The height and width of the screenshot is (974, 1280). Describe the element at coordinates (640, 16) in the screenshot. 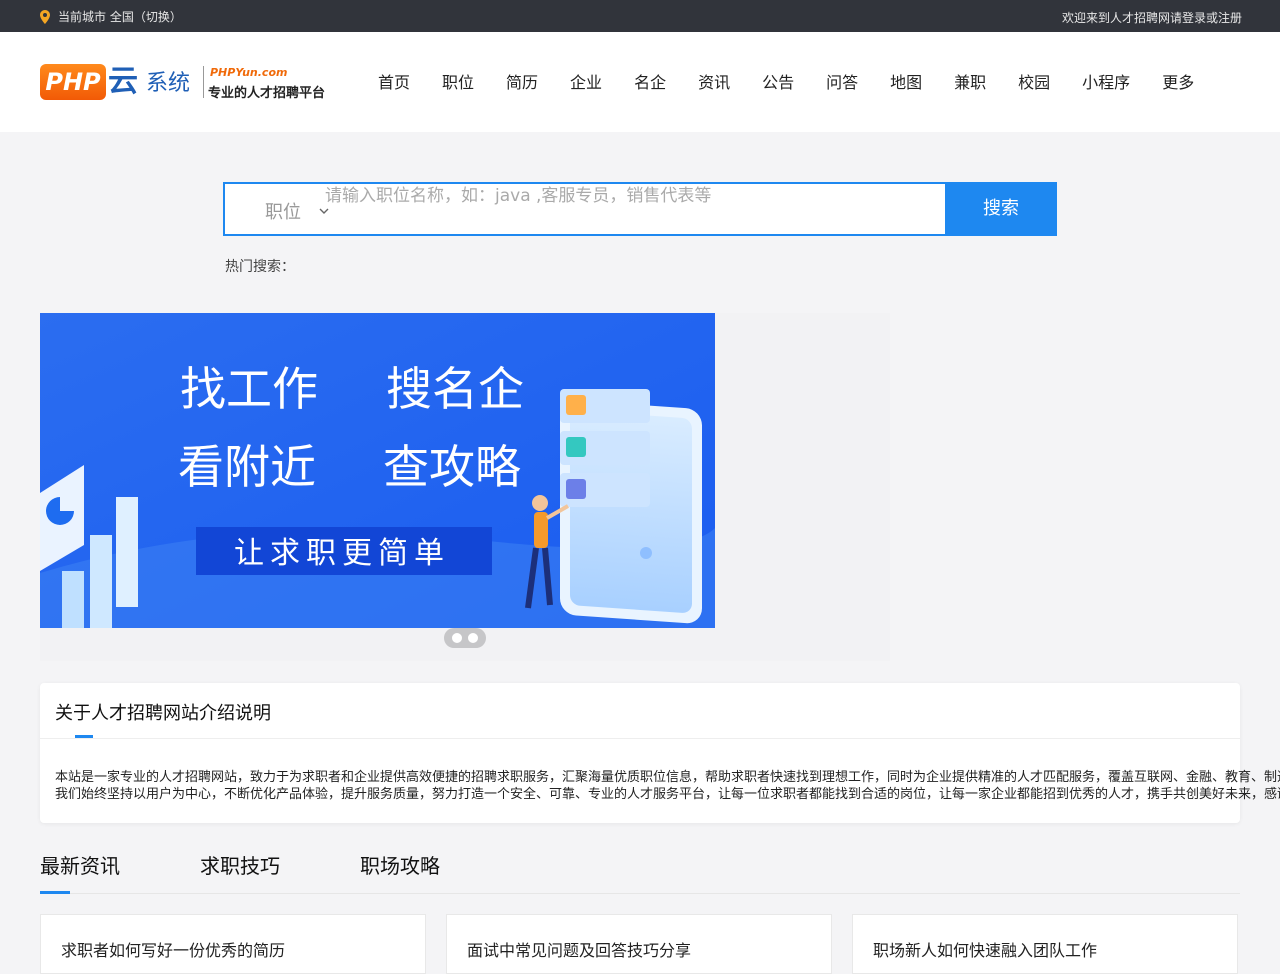

I see `top-bar: 当前城市 全国（切换） 欢迎来到人才招聘网请登录或注册` at that location.